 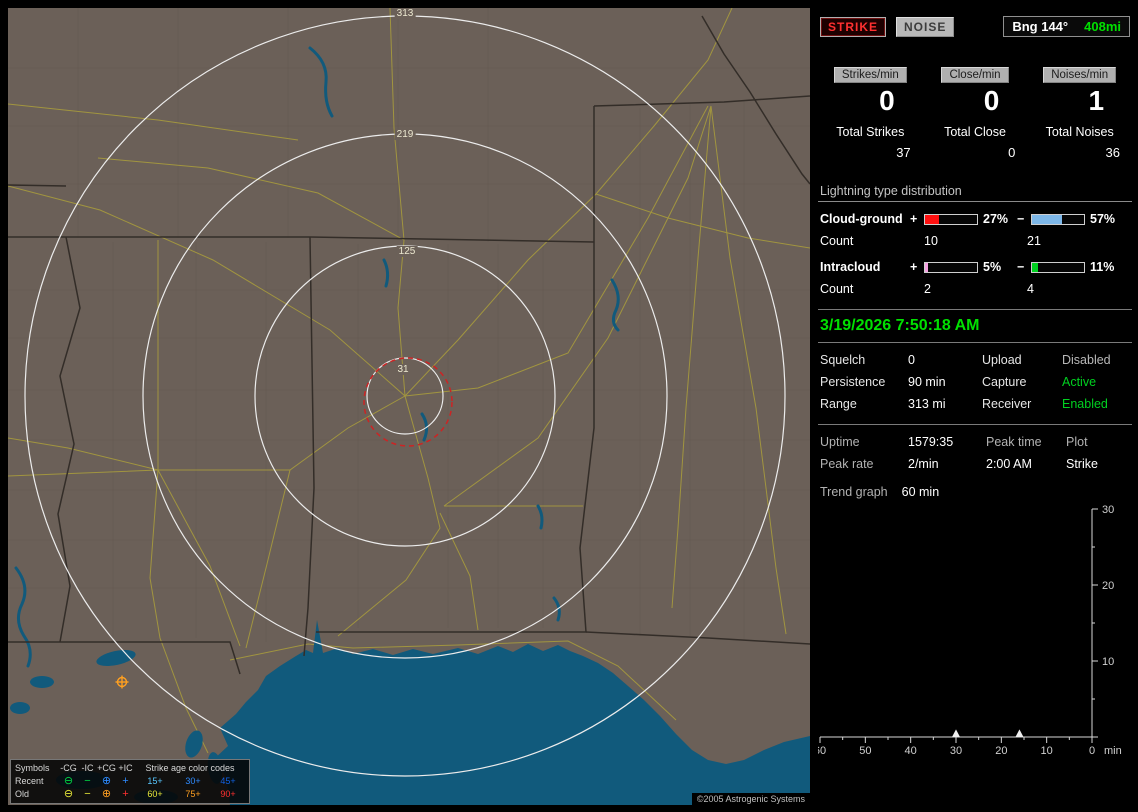 I want to click on cg-plus-percent: 27%, so click(x=996, y=219).